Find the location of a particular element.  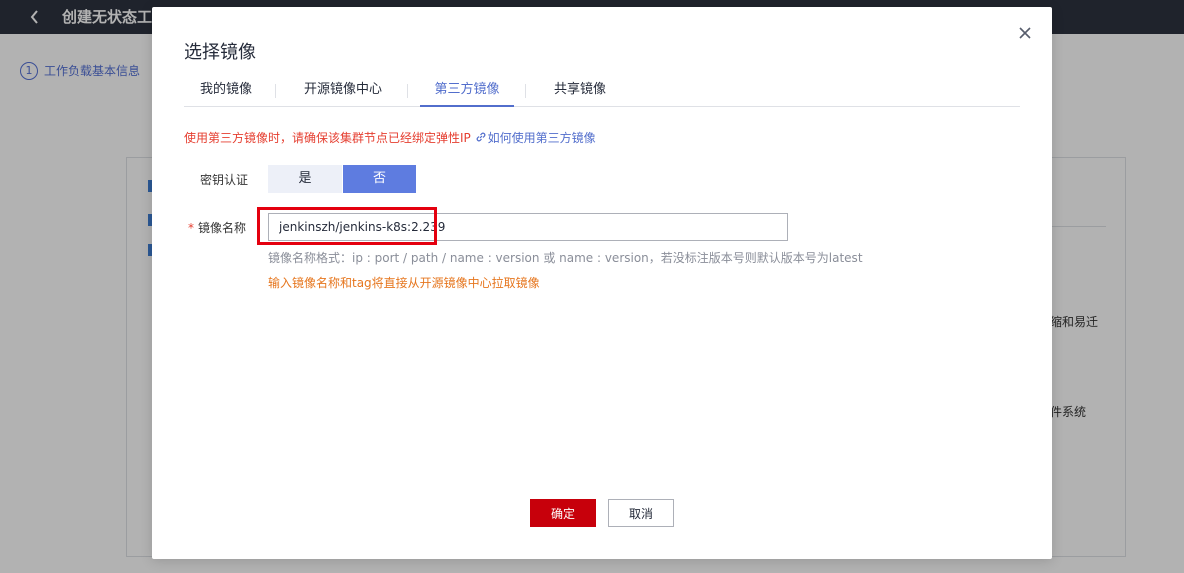

confirm-button: 确定 is located at coordinates (563, 513).